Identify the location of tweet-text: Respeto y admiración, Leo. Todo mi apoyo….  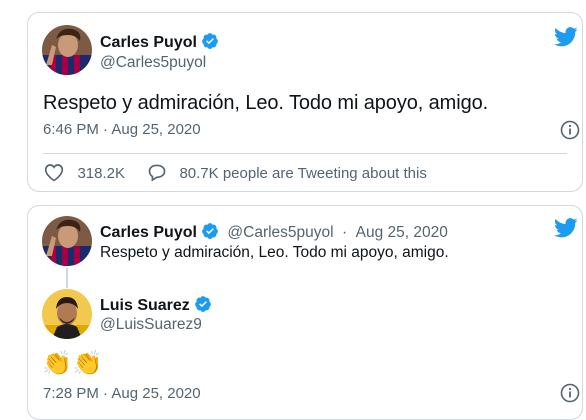
(266, 103).